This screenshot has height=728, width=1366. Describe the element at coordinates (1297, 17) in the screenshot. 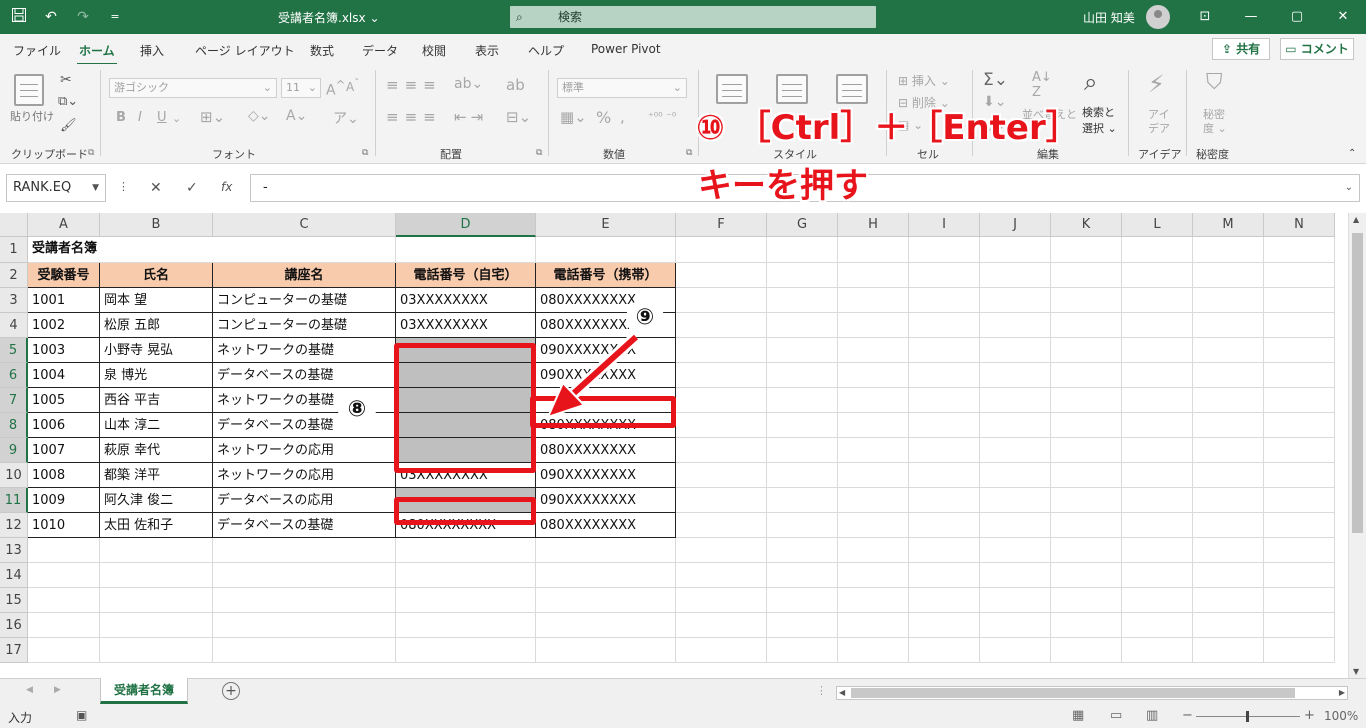

I see `maximize-button: ▢` at that location.